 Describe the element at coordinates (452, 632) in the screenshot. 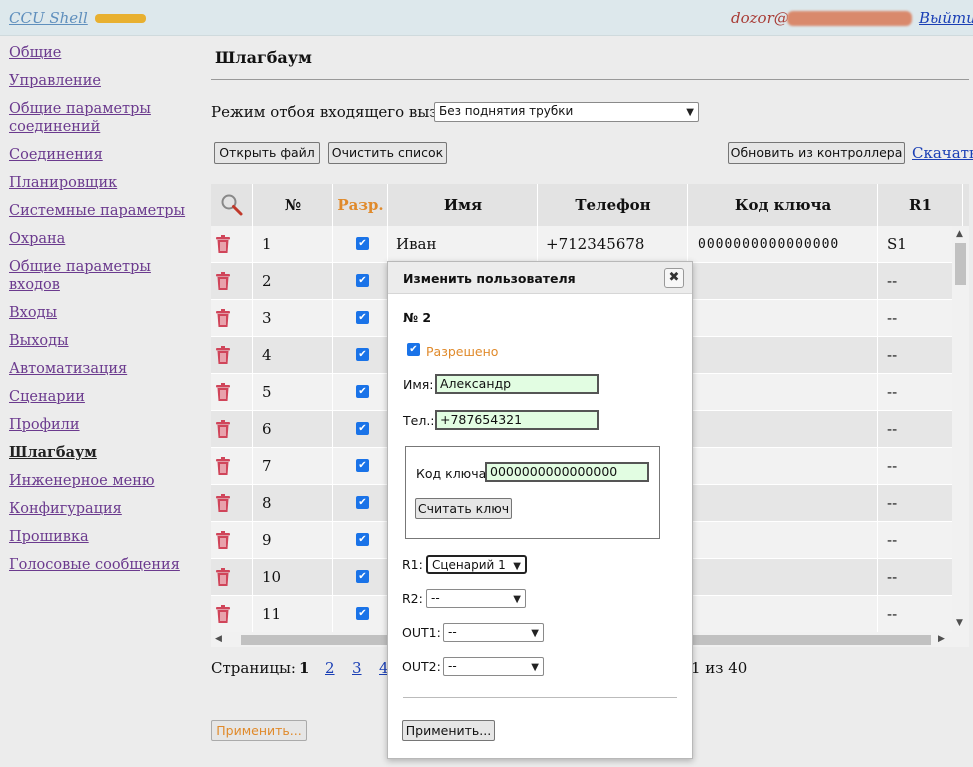

I see `out1-value: --` at that location.